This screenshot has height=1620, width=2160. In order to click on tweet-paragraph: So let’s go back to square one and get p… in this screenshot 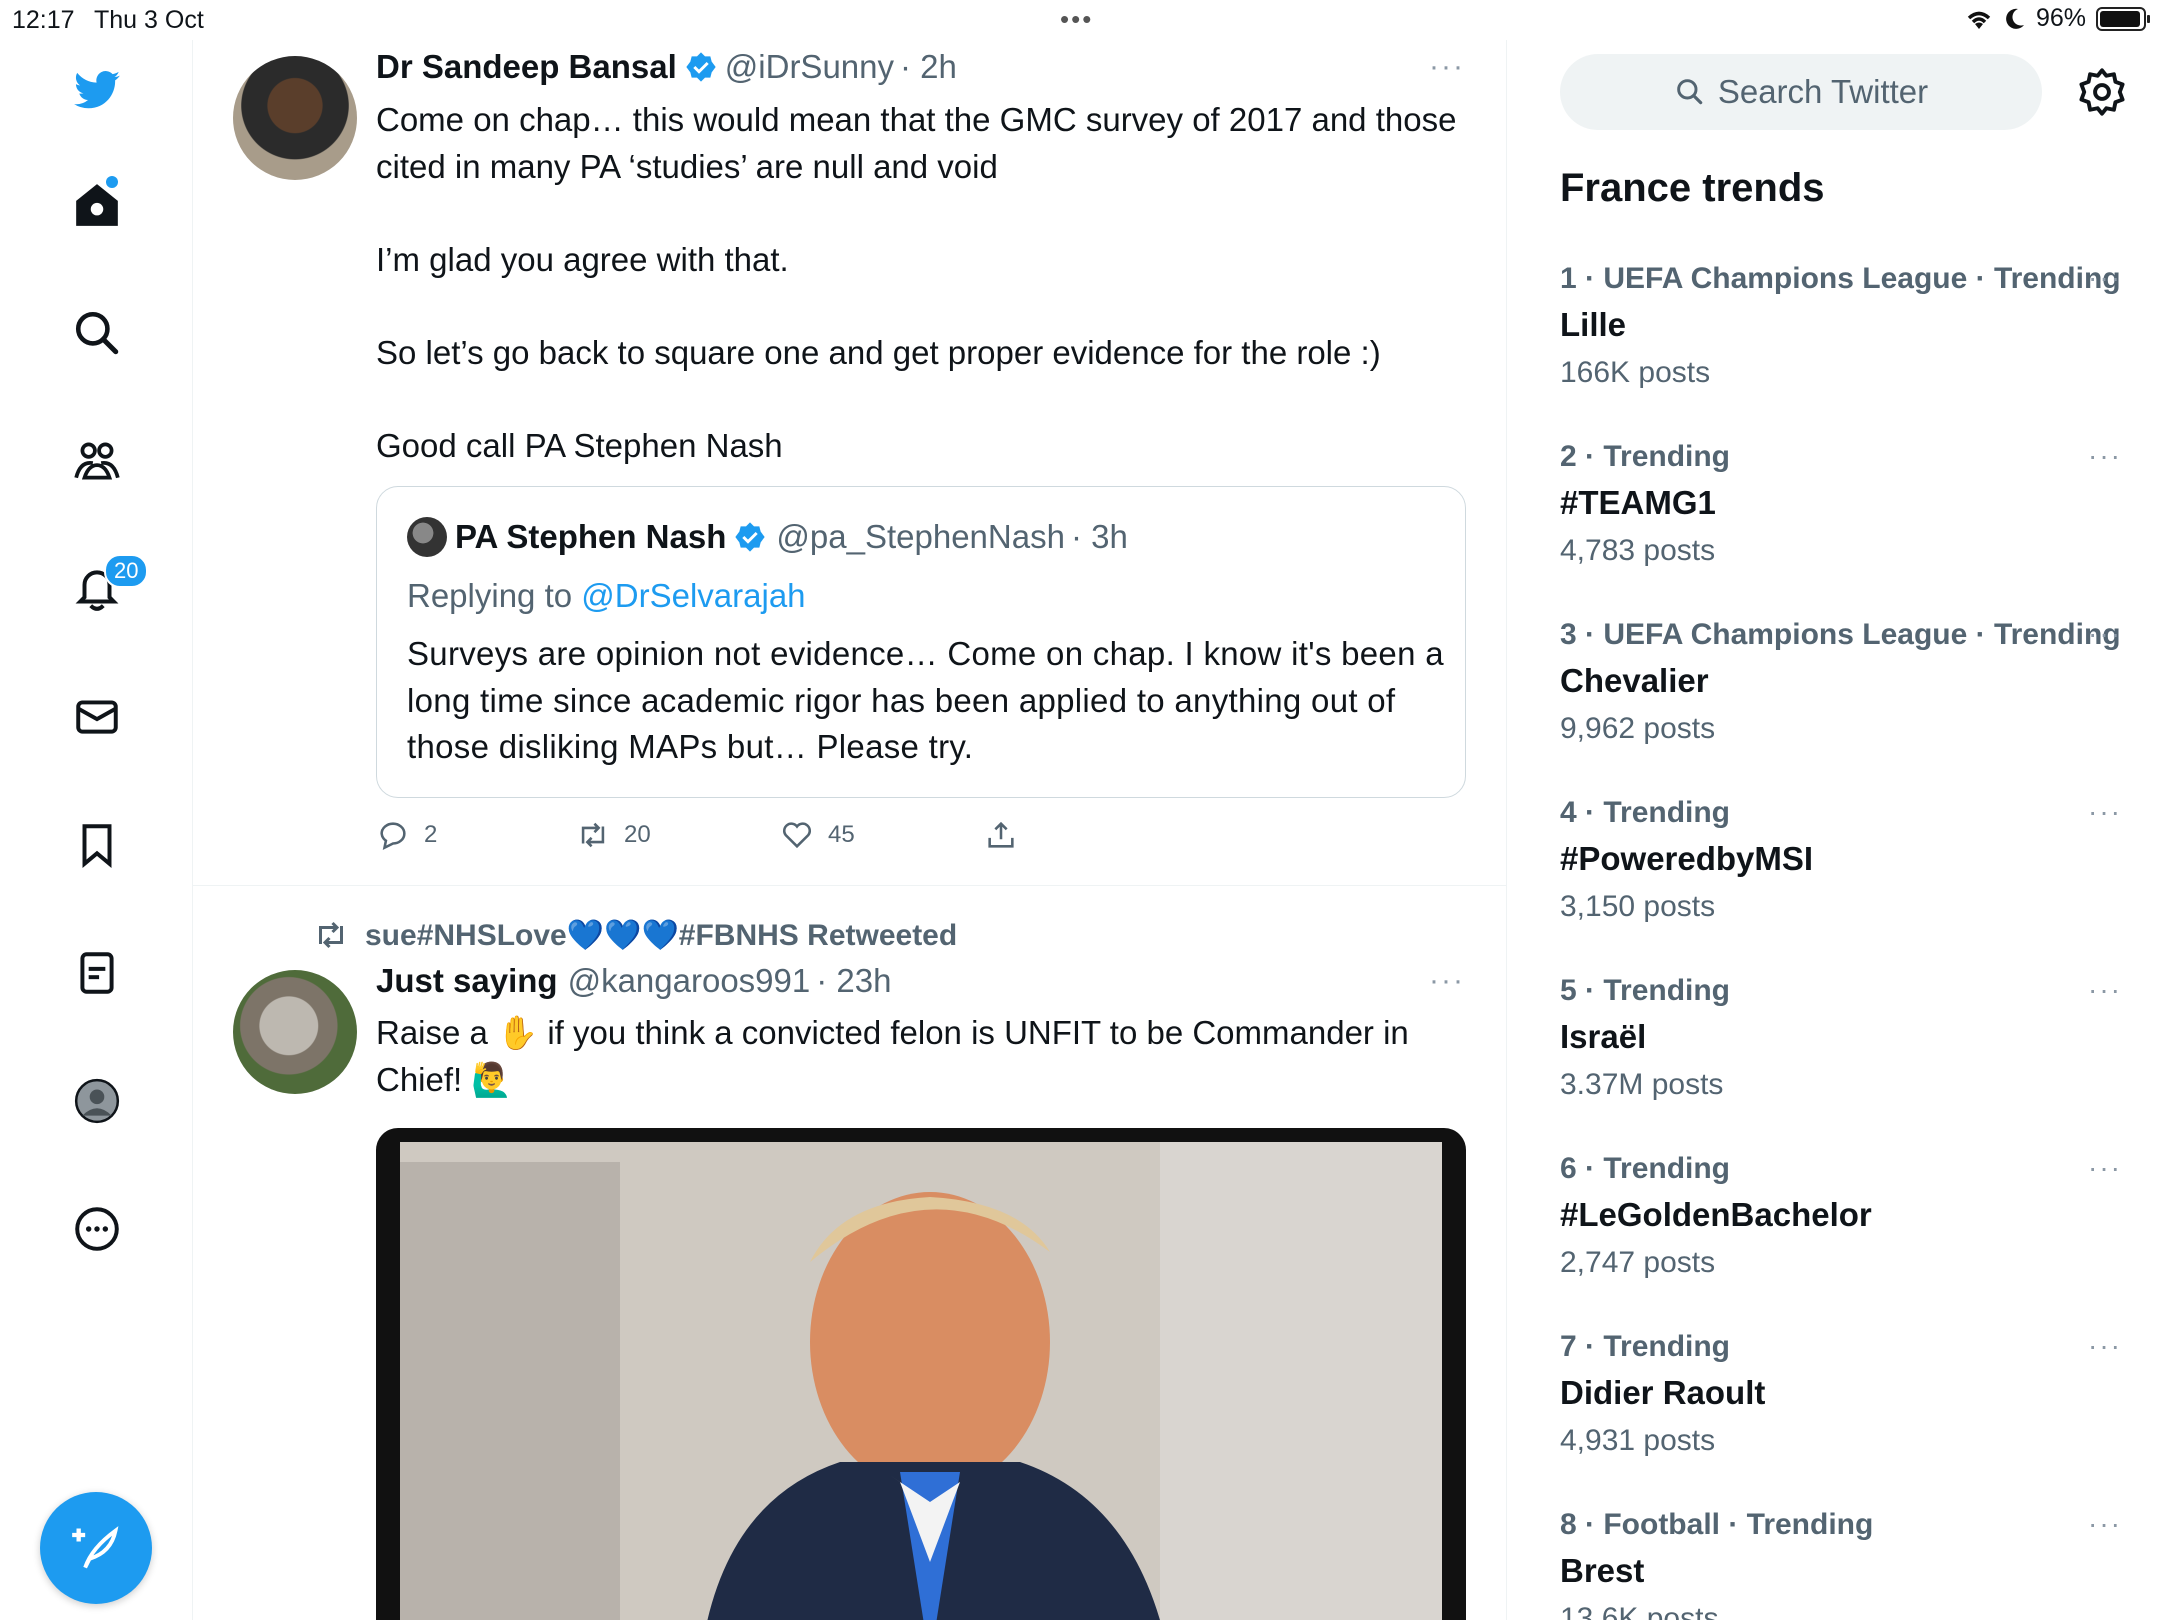, I will do `click(878, 352)`.